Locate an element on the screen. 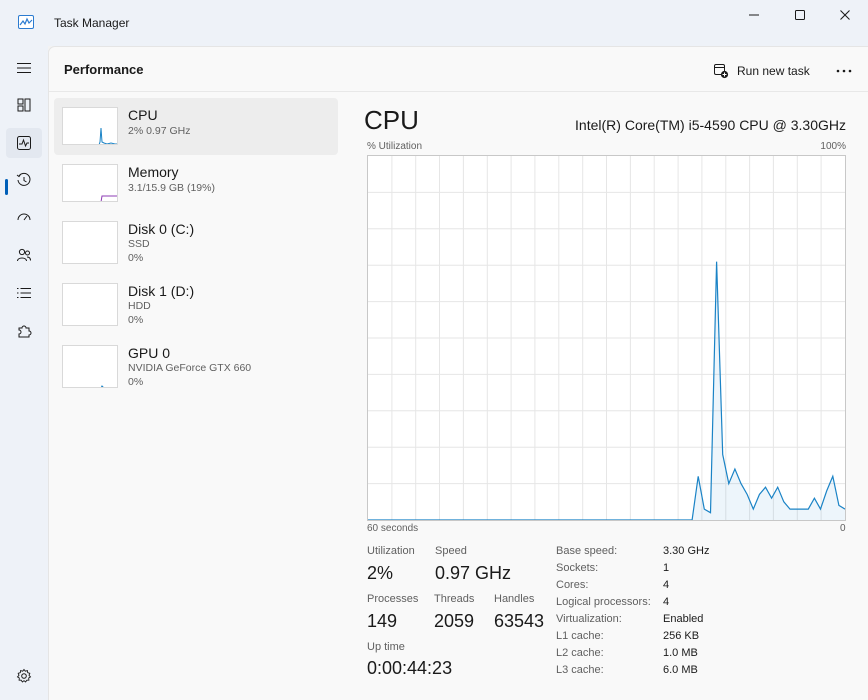  logical-processors-value: 4 is located at coordinates (666, 602).